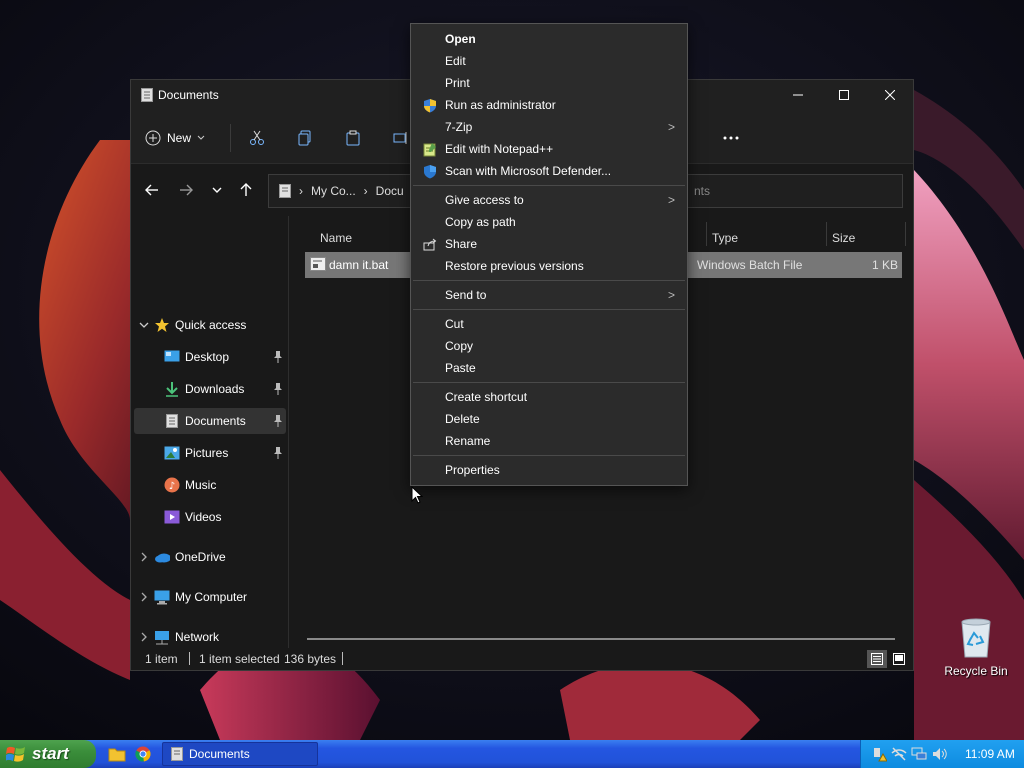  I want to click on recycle-bin-icon, so click(976, 638).